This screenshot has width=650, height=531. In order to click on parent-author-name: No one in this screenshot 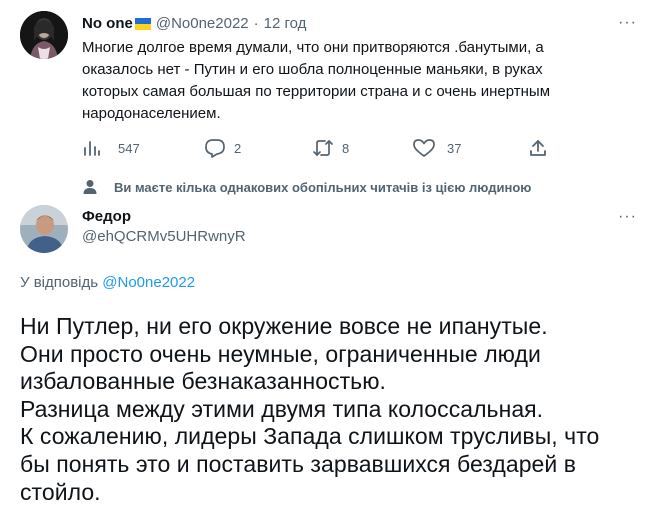, I will do `click(107, 23)`.